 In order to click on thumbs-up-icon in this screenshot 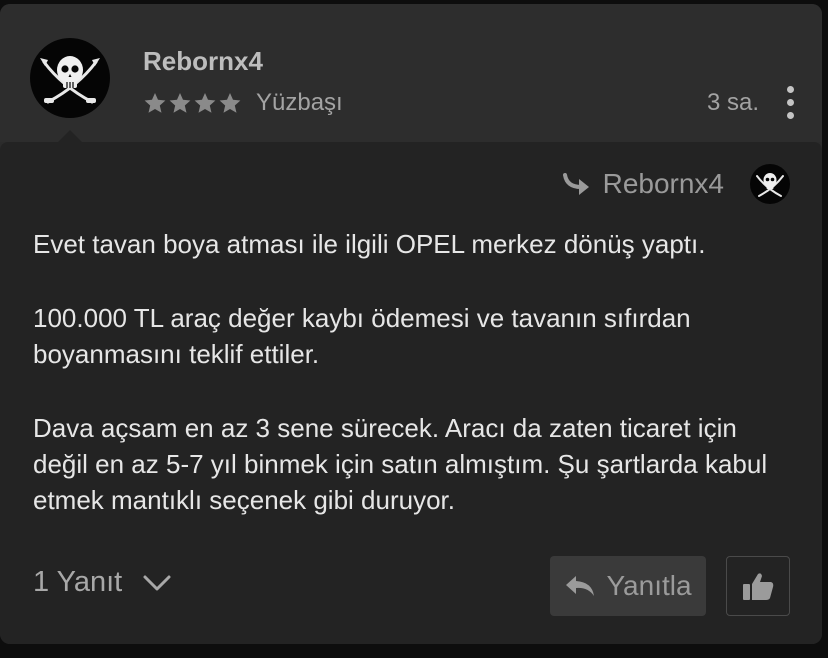, I will do `click(758, 586)`.